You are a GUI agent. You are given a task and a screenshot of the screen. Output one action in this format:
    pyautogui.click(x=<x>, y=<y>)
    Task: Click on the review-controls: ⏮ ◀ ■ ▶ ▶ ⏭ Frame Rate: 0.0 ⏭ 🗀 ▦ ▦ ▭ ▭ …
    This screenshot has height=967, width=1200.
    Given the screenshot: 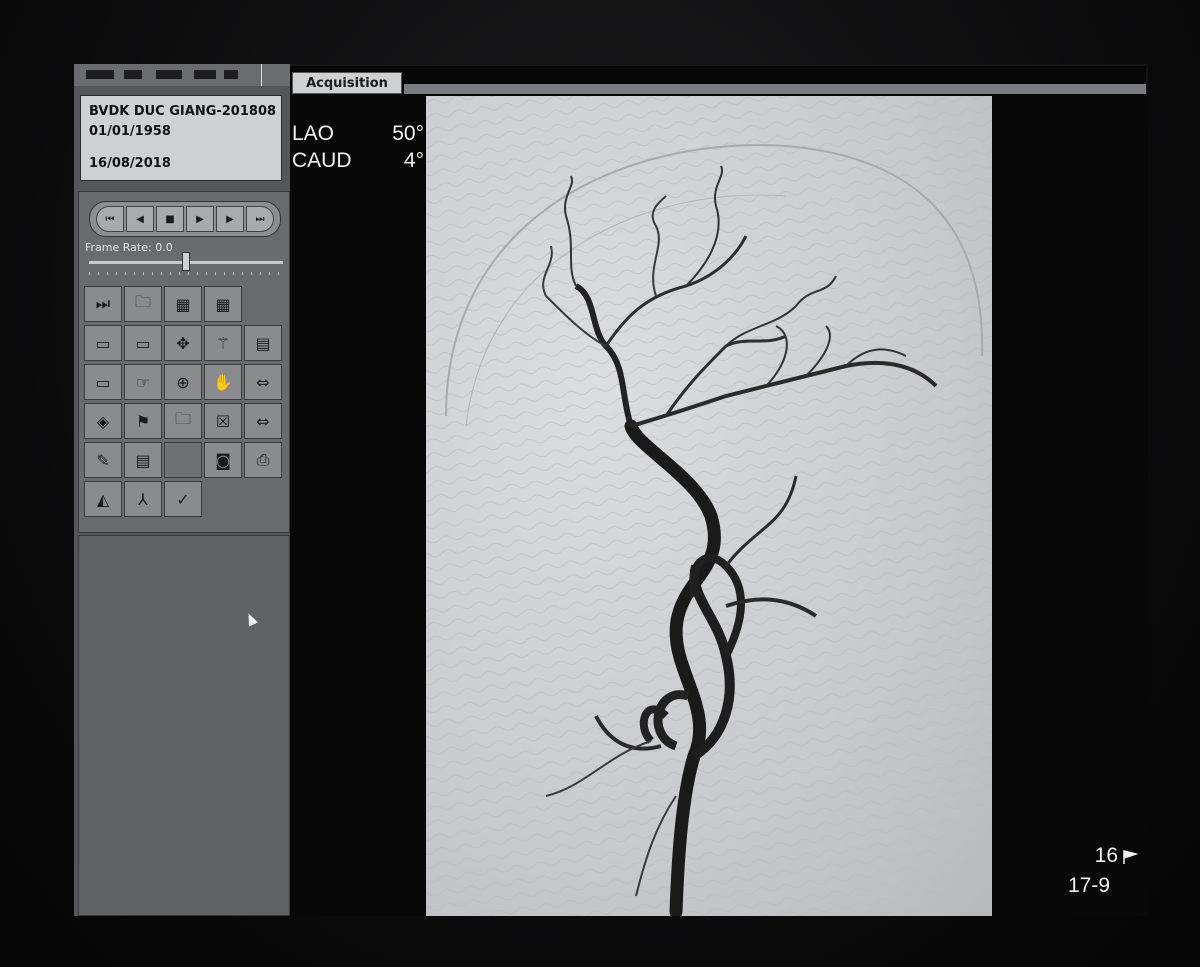 What is the action you would take?
    pyautogui.click(x=184, y=362)
    